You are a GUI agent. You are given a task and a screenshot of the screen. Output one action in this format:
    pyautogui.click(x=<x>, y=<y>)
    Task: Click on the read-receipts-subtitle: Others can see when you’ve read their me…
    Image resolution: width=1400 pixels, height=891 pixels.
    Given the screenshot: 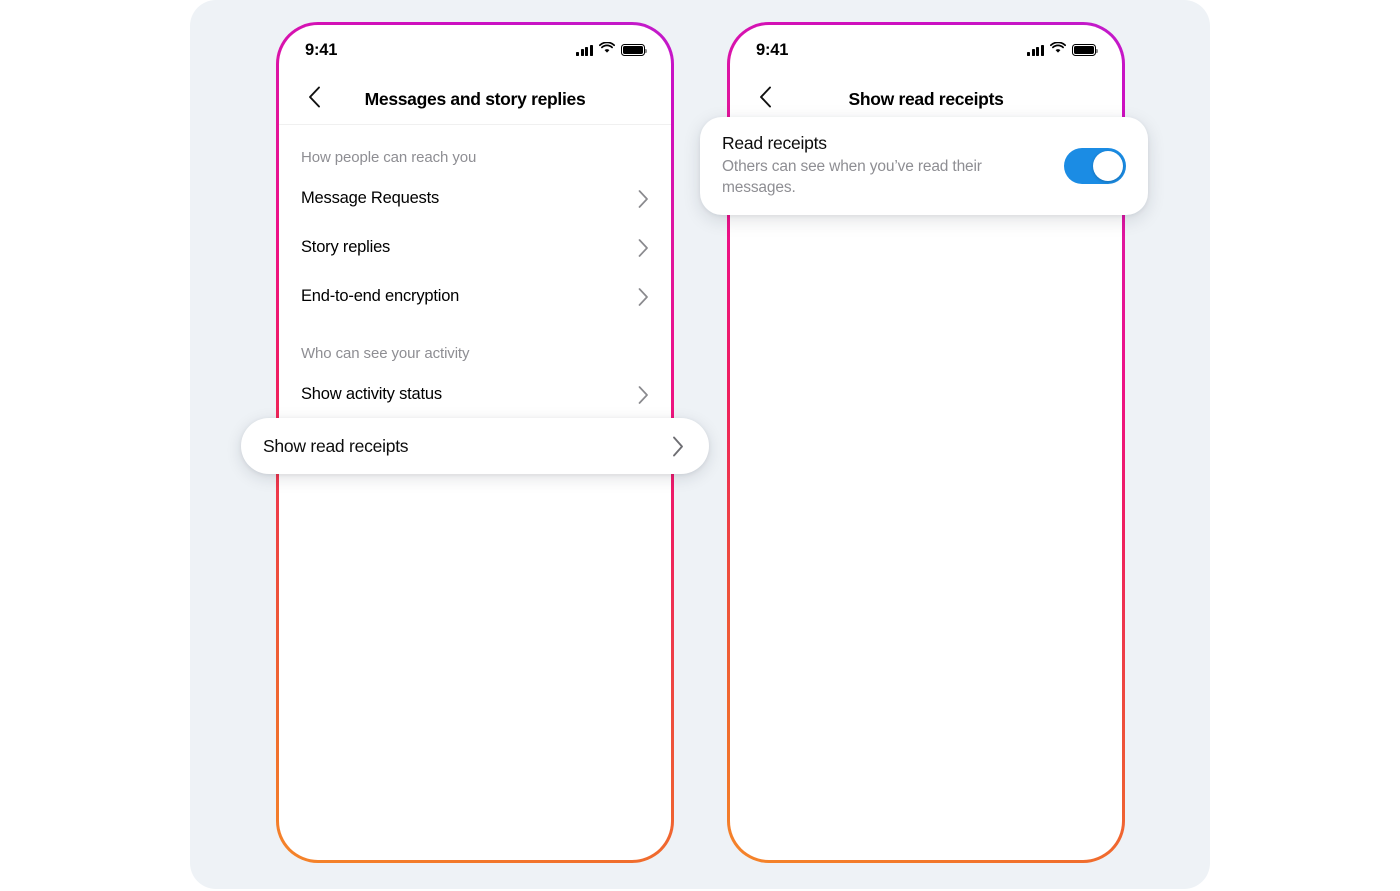 What is the action you would take?
    pyautogui.click(x=852, y=177)
    